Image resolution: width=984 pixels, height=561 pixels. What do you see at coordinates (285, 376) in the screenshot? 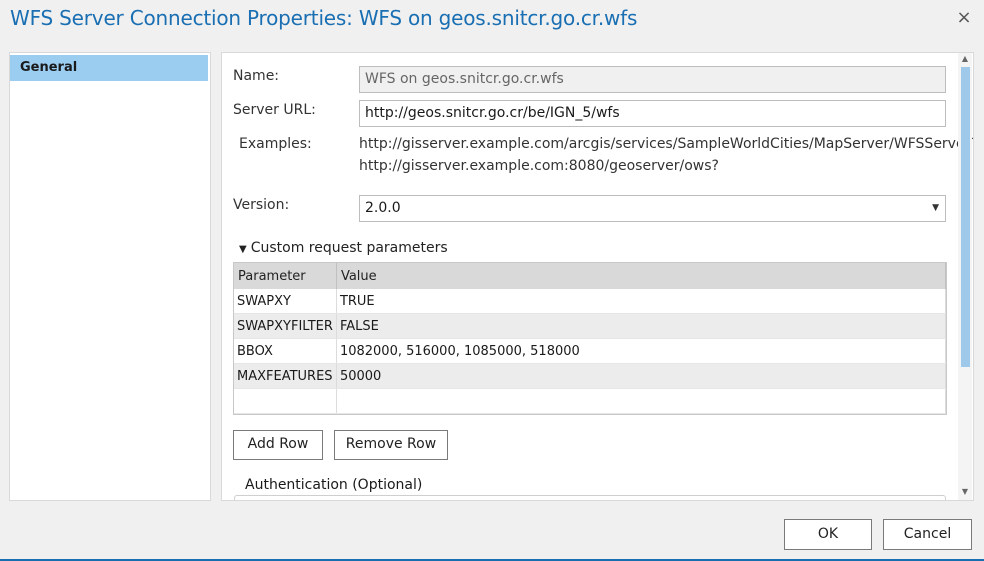
I see `param-name-cell: MAXFEATURES` at bounding box center [285, 376].